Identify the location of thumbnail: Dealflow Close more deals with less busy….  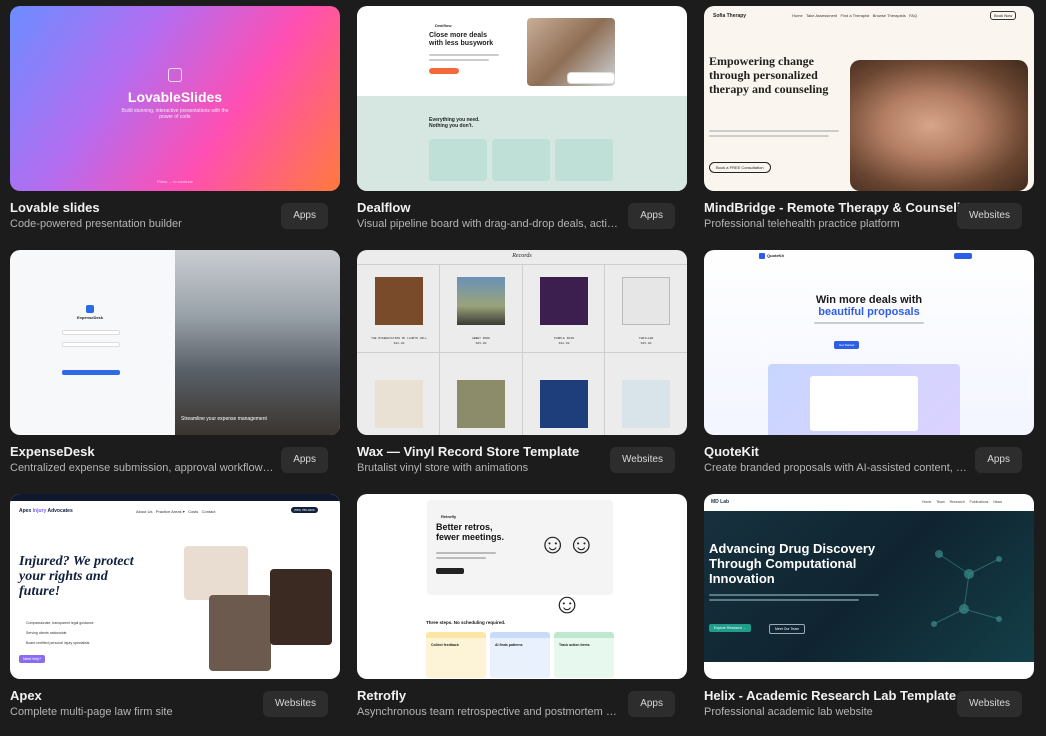
(522, 98).